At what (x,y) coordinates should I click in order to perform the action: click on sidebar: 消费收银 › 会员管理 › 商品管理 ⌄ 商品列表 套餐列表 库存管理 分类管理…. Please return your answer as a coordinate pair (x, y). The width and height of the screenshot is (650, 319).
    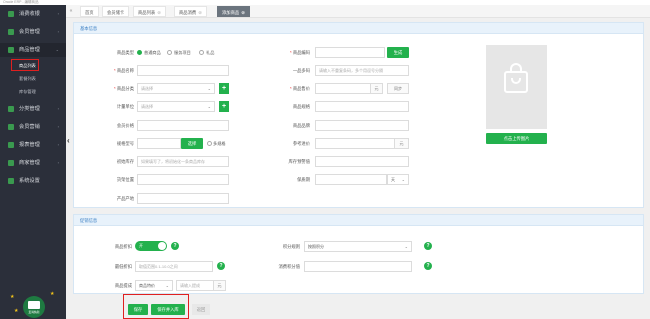
    Looking at the image, I should click on (33, 162).